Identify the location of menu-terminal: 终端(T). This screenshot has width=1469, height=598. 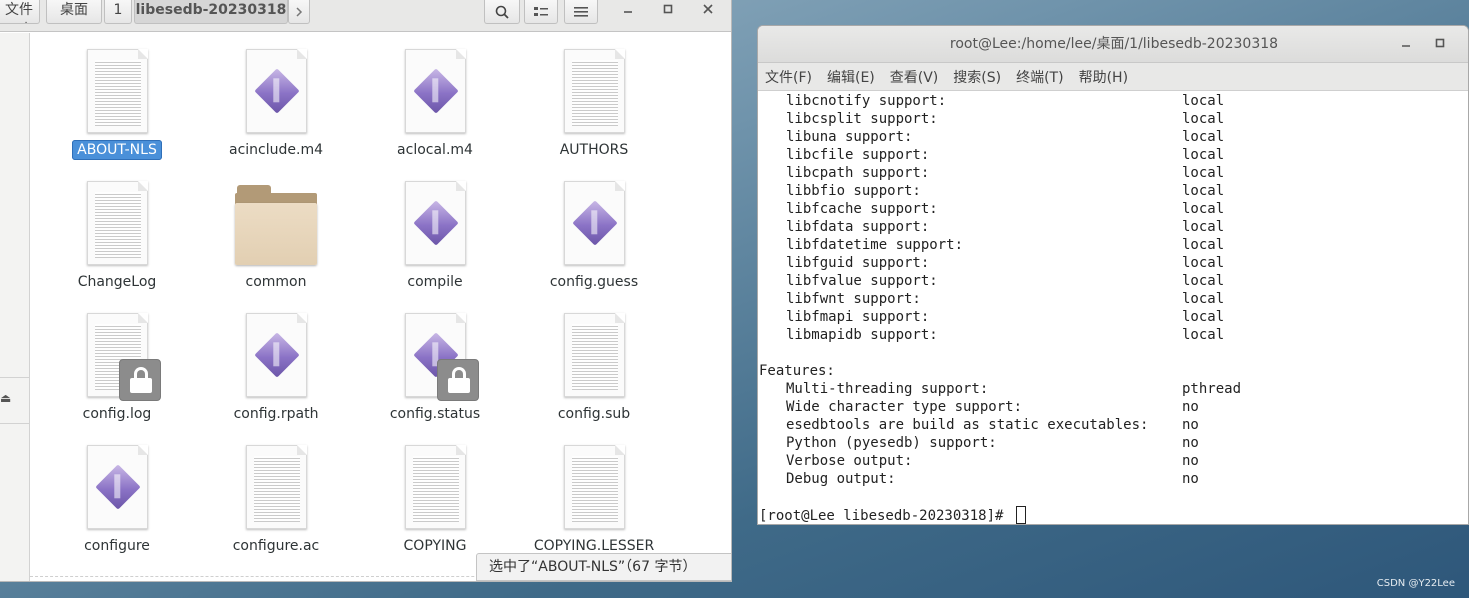
(1039, 77).